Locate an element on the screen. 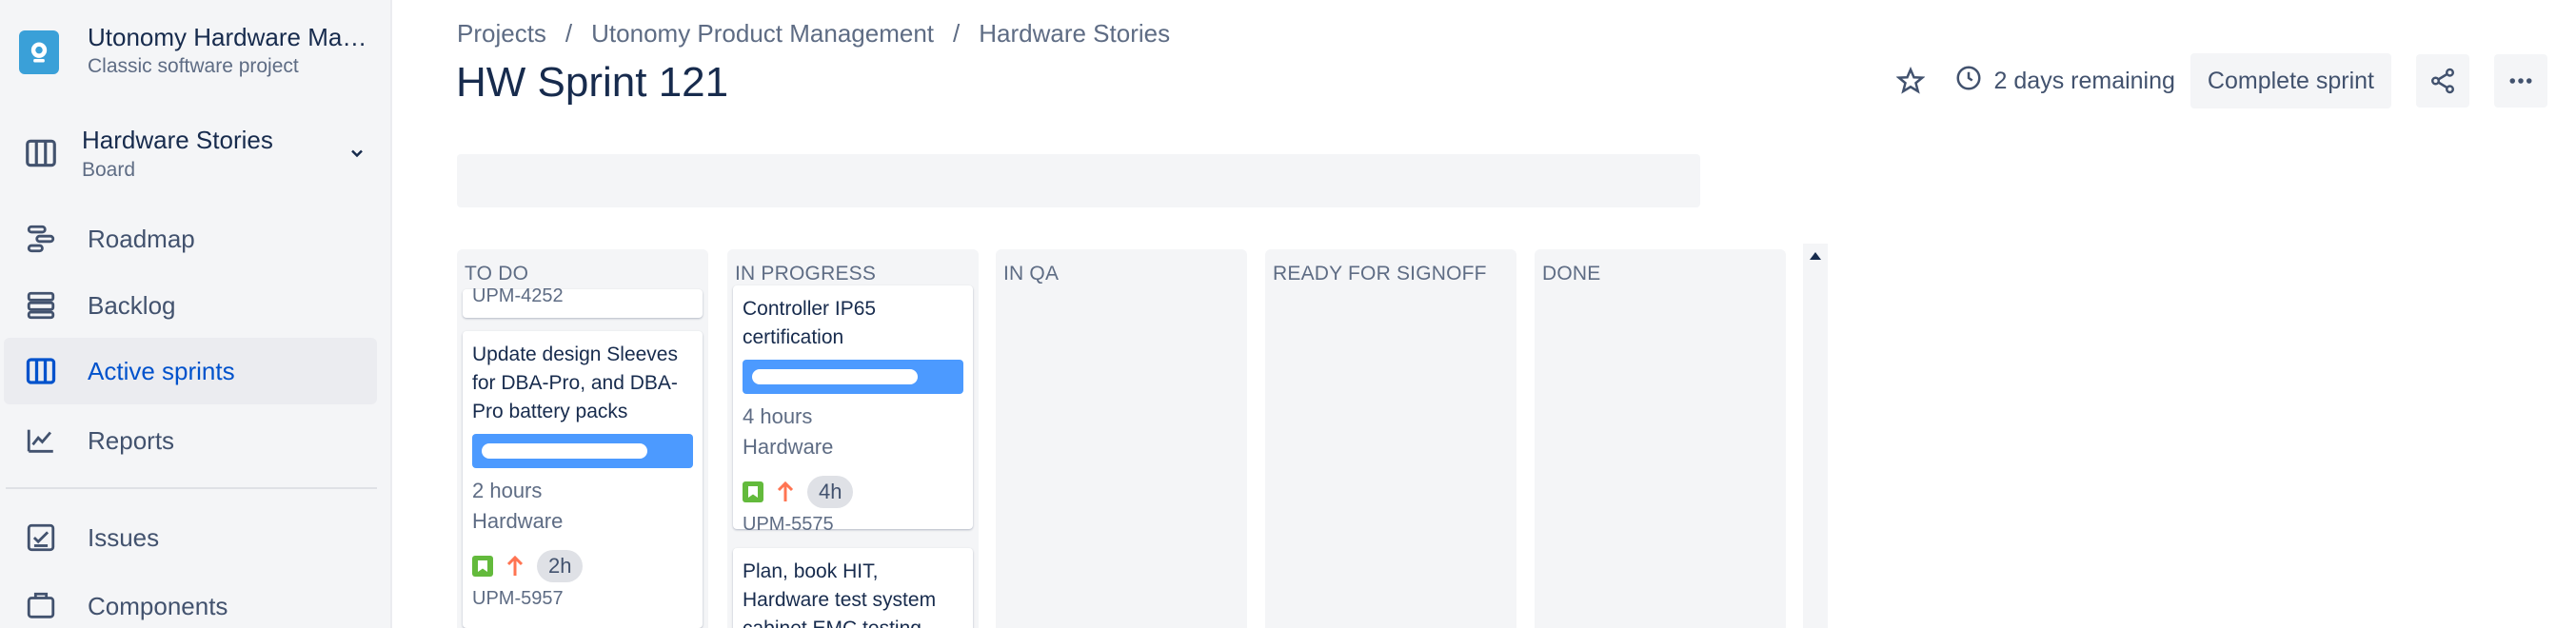 The width and height of the screenshot is (2576, 628). board-name: Hardware Stories is located at coordinates (177, 139).